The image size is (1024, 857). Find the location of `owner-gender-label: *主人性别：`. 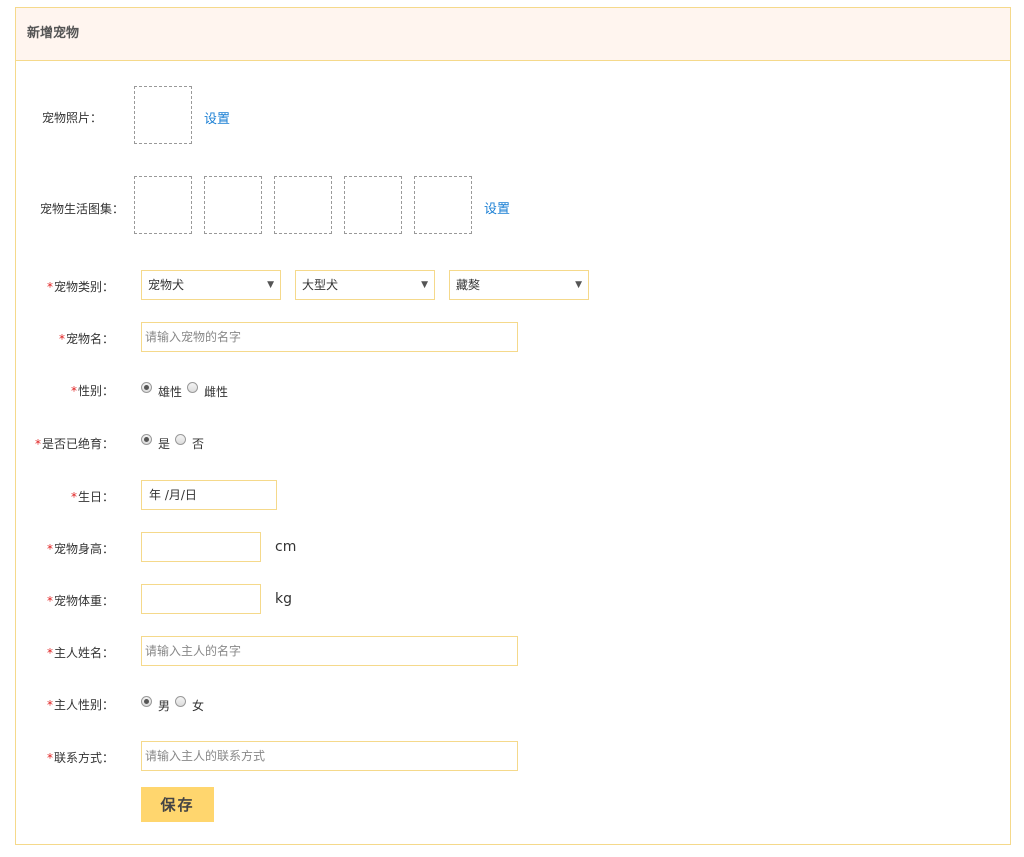

owner-gender-label: *主人性别： is located at coordinates (80, 705).